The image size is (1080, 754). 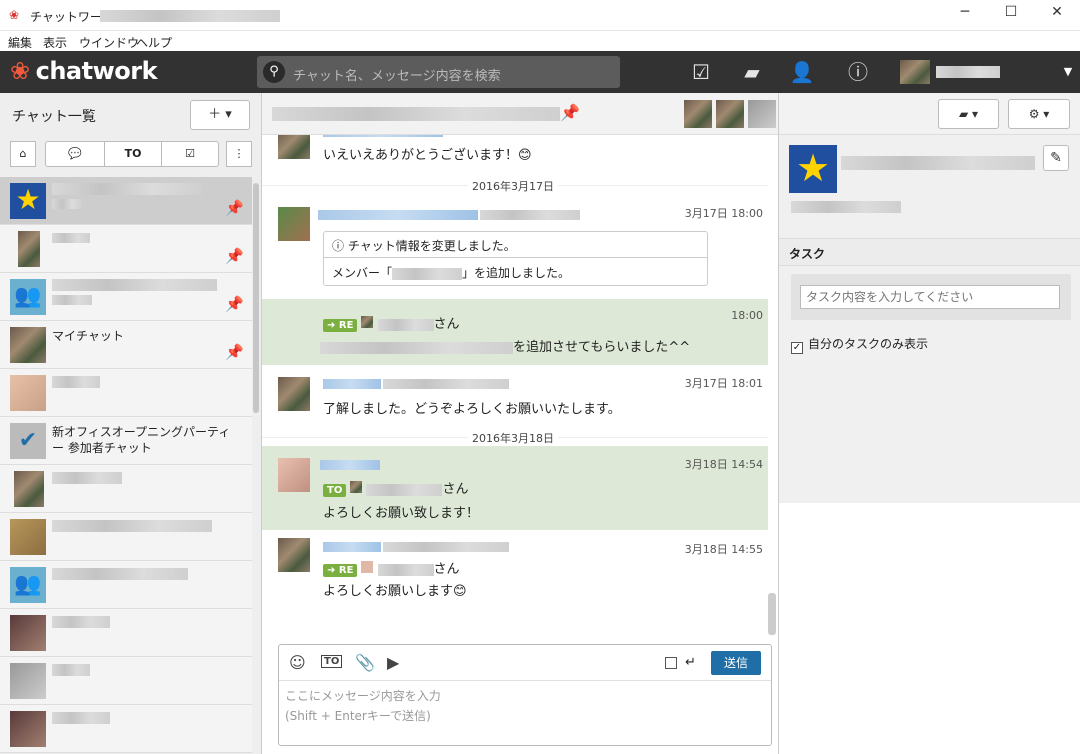 What do you see at coordinates (393, 662) in the screenshot?
I see `video-call-icon: ▶` at bounding box center [393, 662].